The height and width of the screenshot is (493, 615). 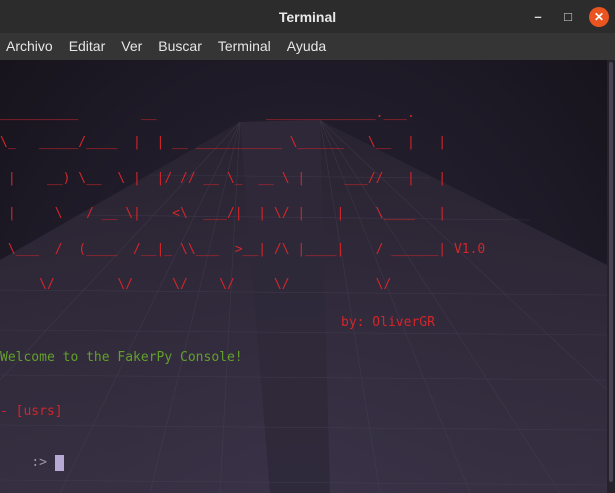 I want to click on window-title: Terminal, so click(x=307, y=16).